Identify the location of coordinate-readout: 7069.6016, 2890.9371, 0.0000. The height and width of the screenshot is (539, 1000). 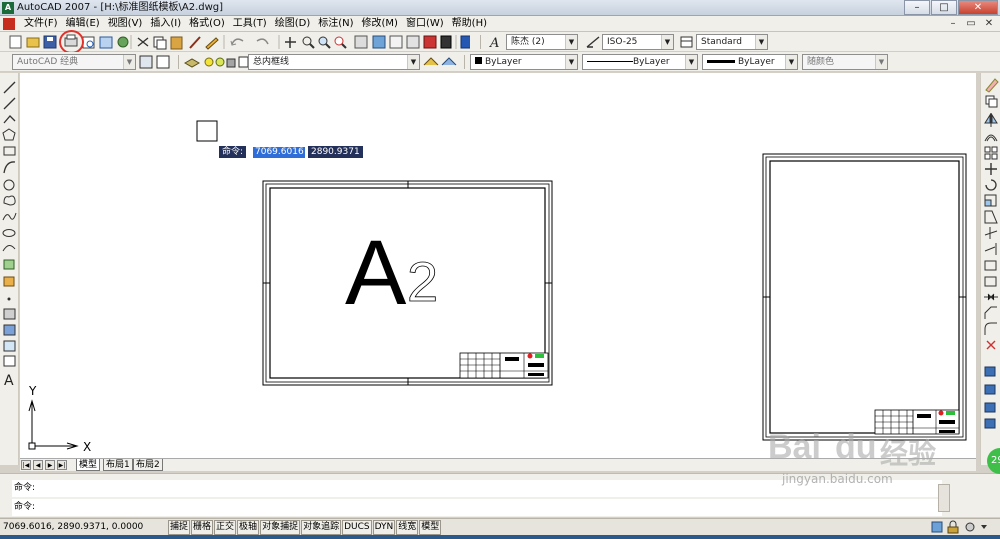
(73, 527).